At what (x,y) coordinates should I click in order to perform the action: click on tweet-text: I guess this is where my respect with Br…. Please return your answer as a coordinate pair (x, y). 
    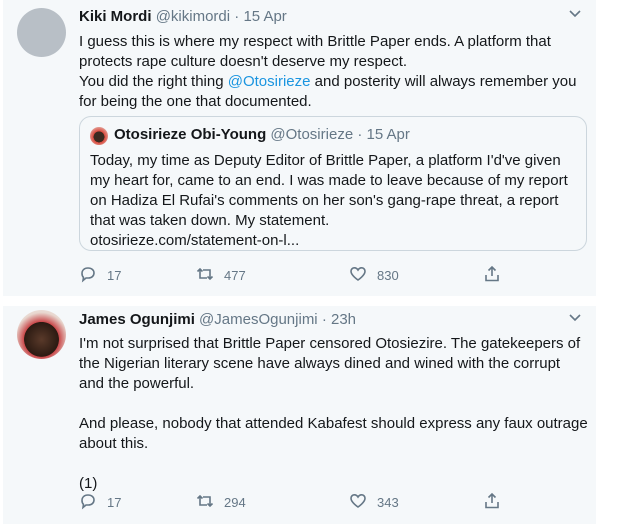
    Looking at the image, I should click on (334, 72).